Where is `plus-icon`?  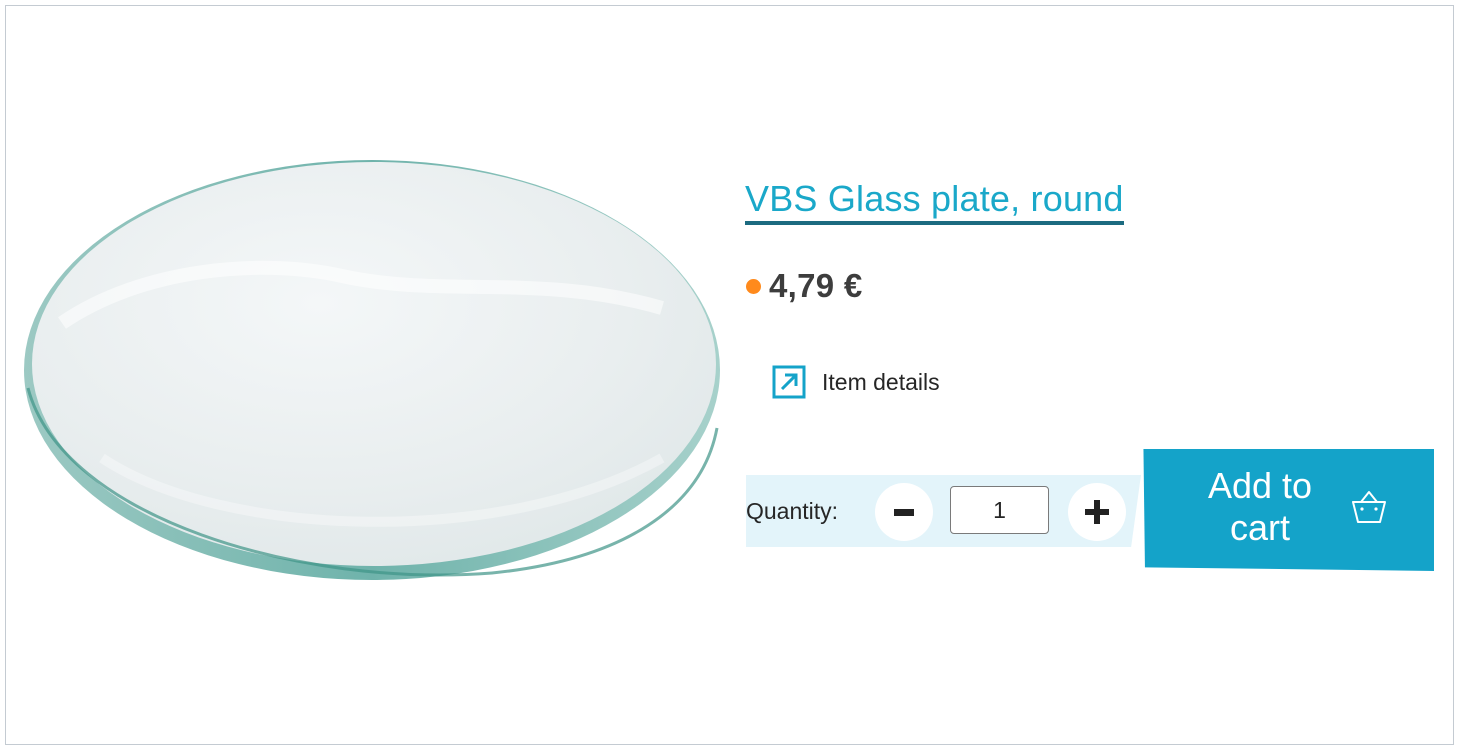
plus-icon is located at coordinates (1097, 512).